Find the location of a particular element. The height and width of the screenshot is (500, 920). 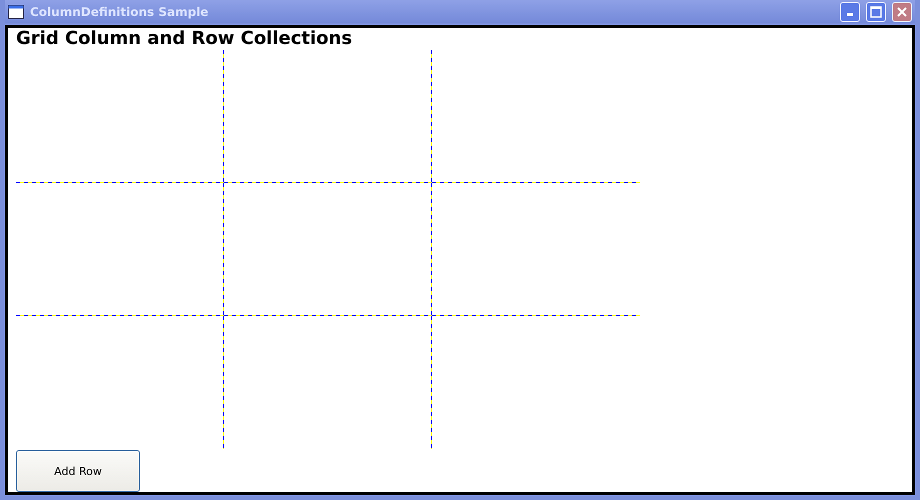

close-icon is located at coordinates (902, 12).